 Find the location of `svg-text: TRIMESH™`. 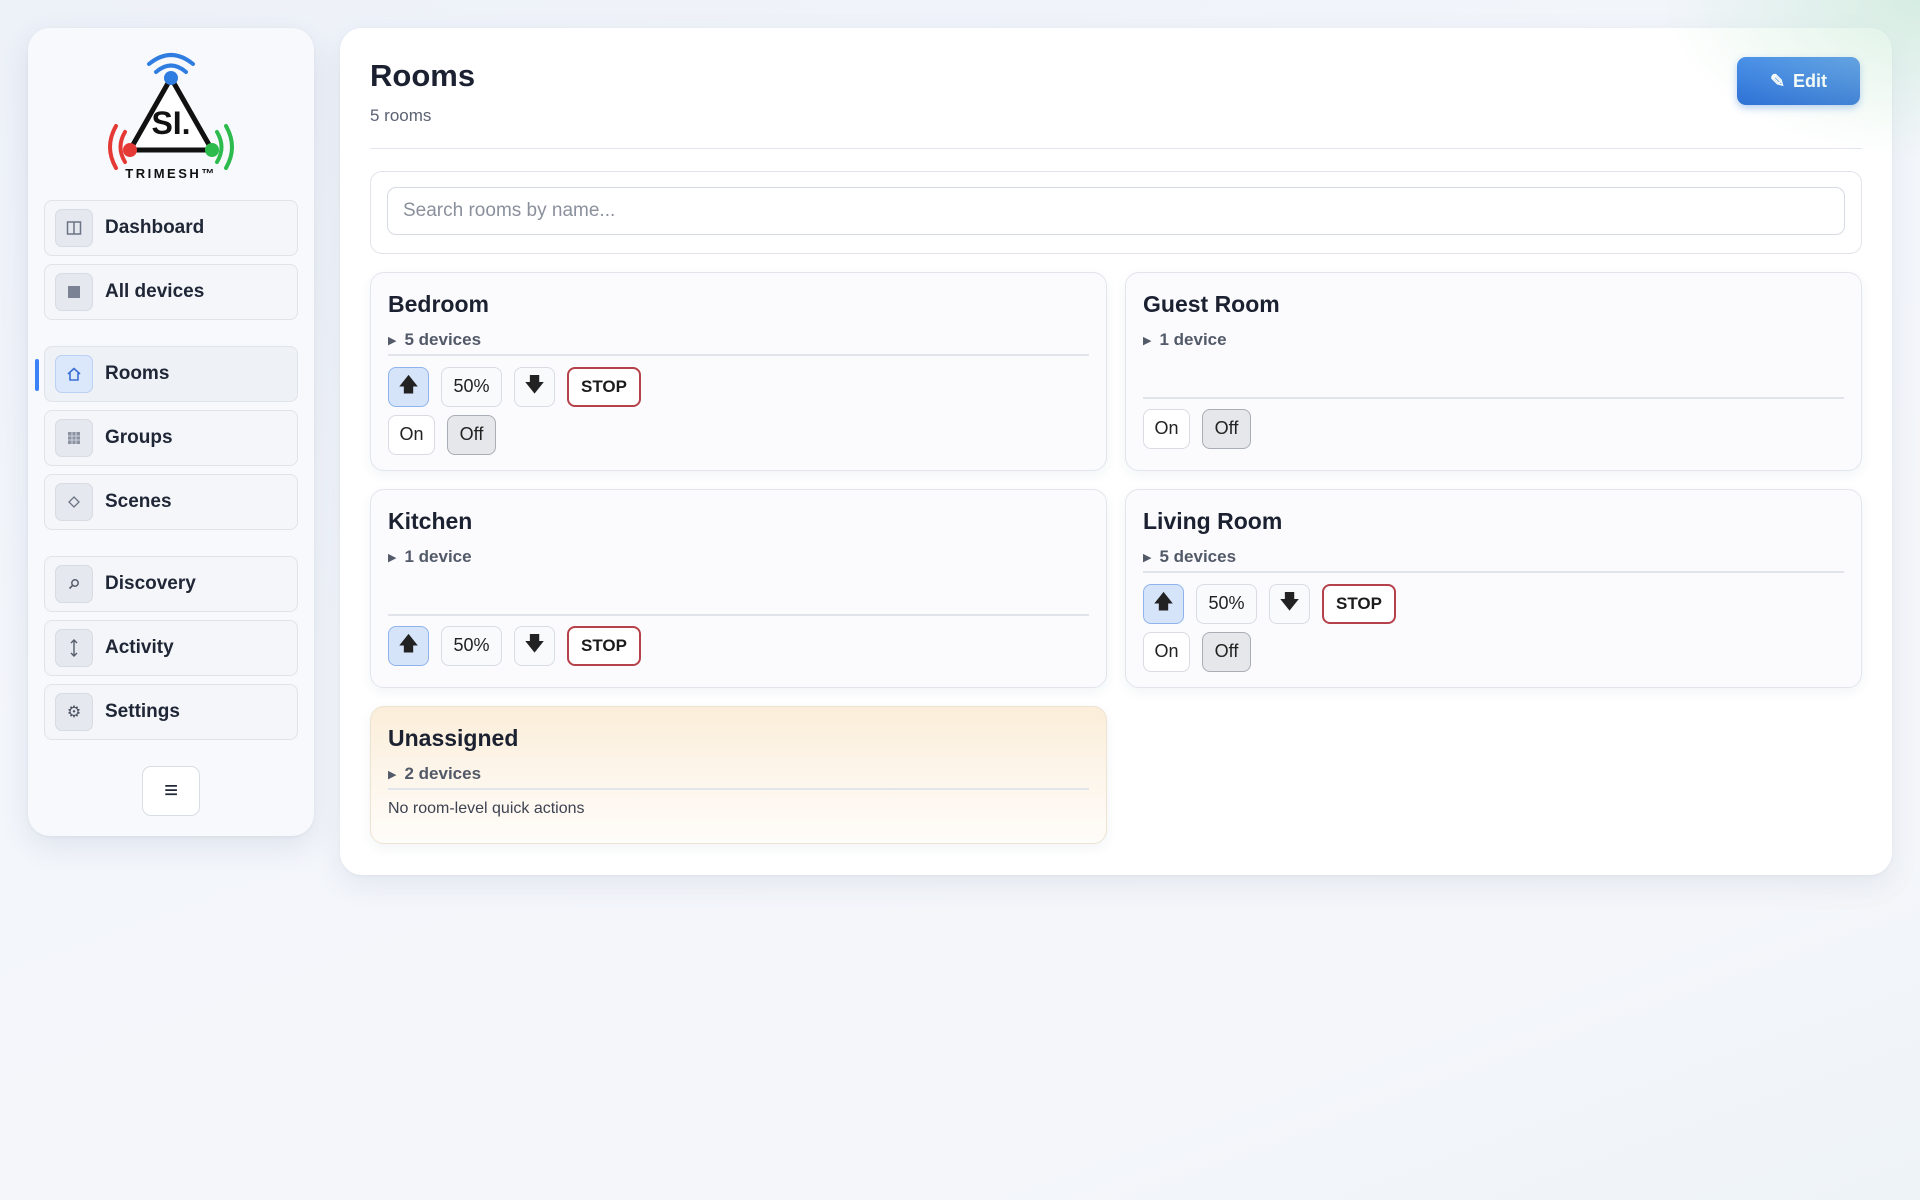

svg-text: TRIMESH™ is located at coordinates (171, 173).